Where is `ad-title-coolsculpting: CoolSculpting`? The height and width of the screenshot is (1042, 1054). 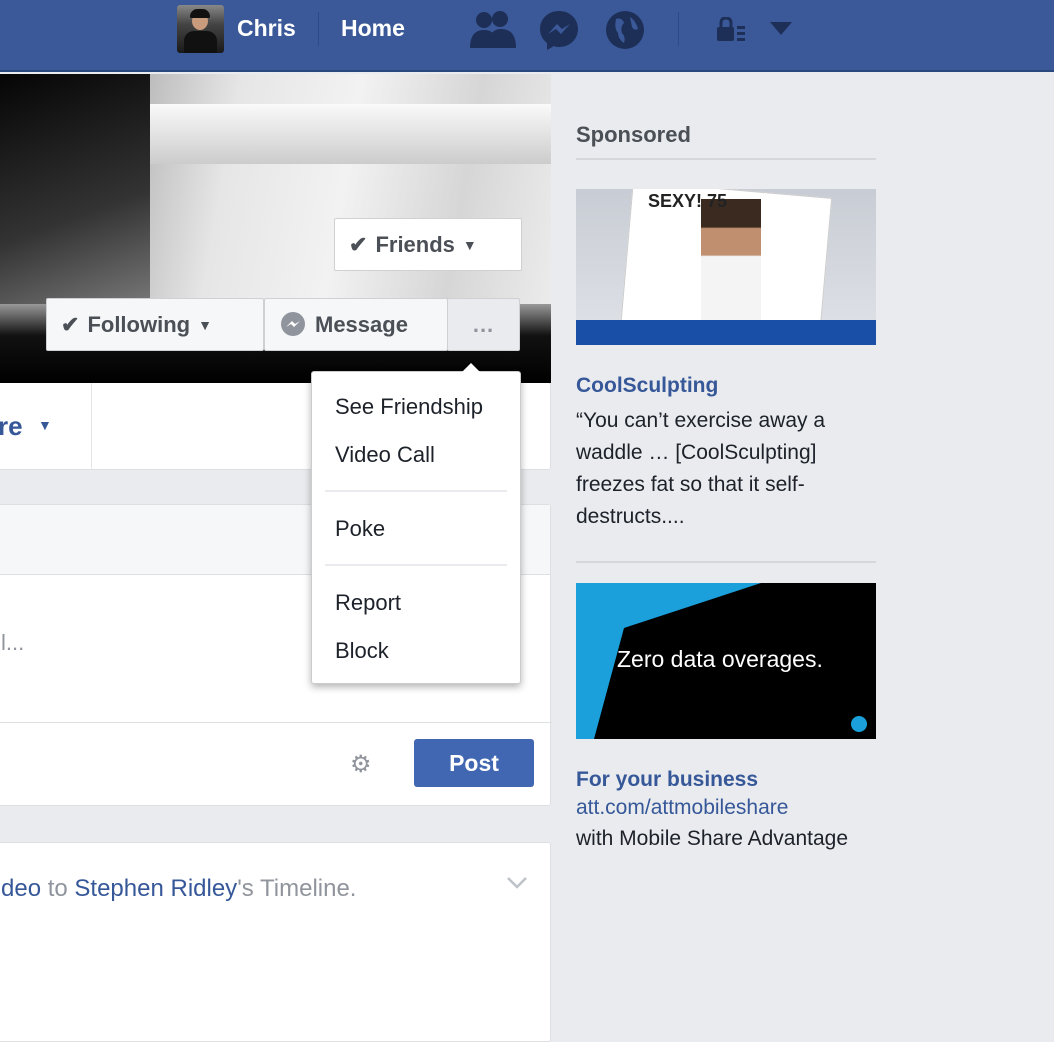 ad-title-coolsculpting: CoolSculpting is located at coordinates (647, 386).